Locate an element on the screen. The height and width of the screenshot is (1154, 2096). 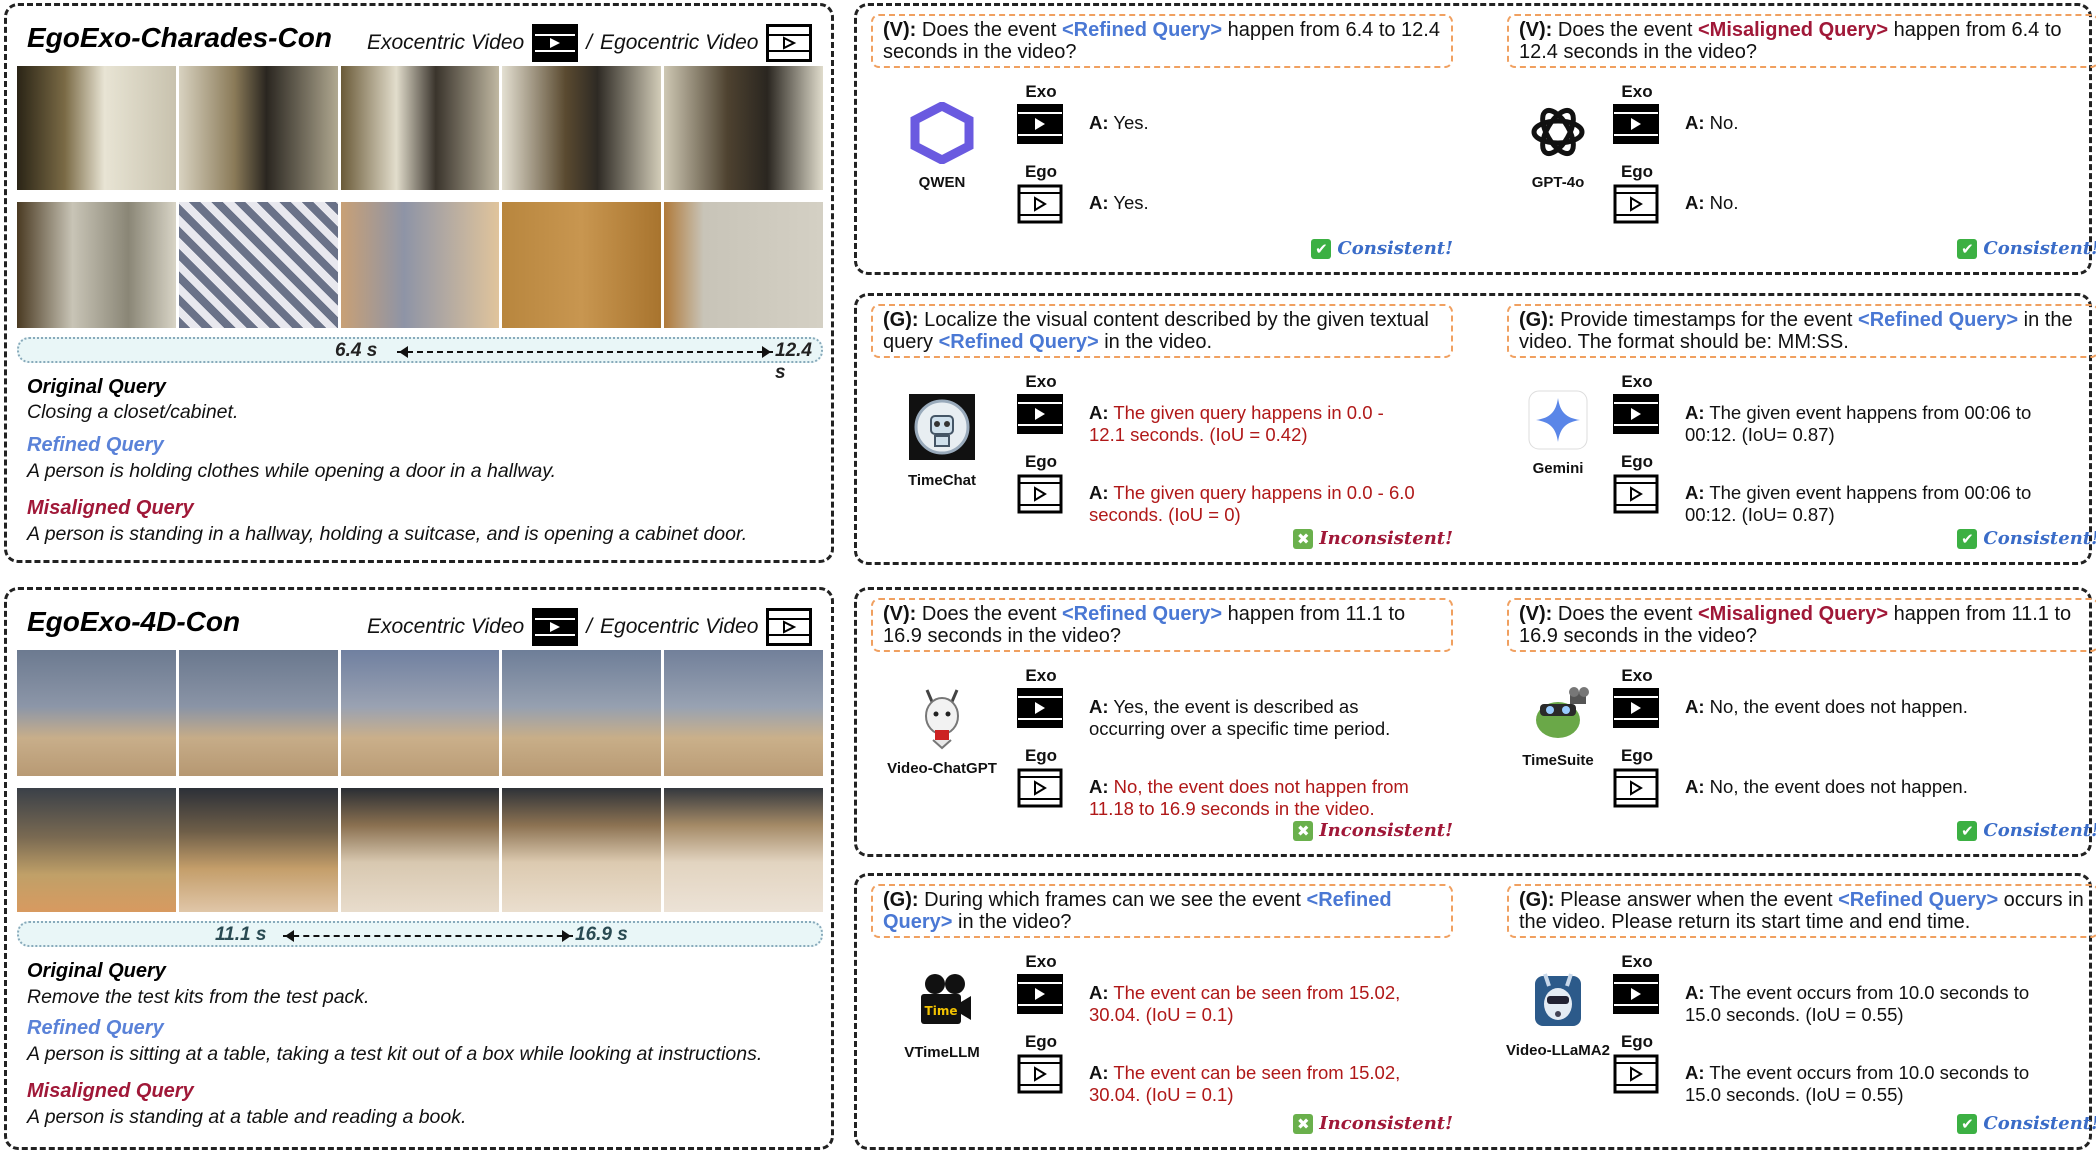
model-block: Gemini is located at coordinates (1558, 433).